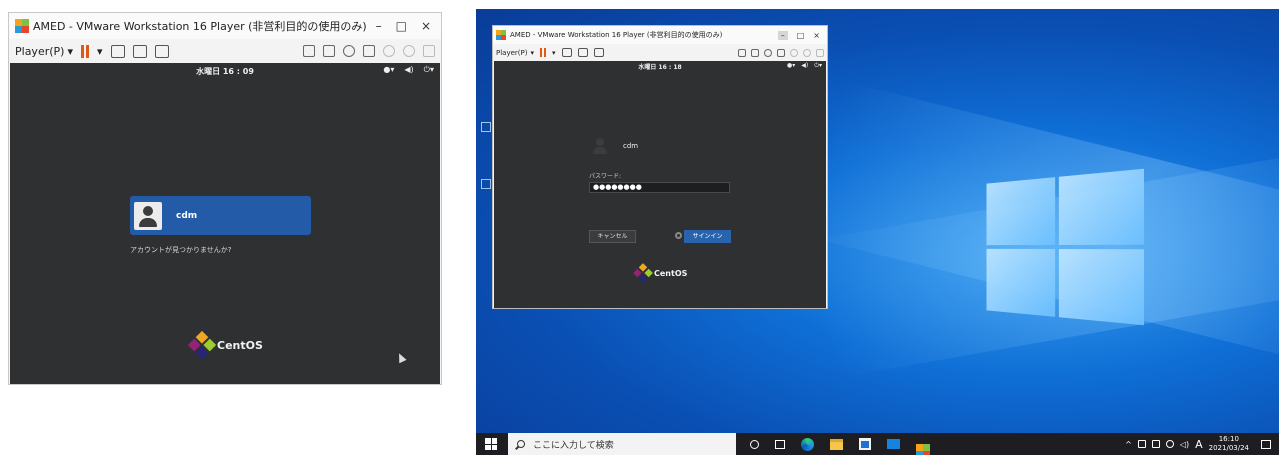  Describe the element at coordinates (1199, 444) in the screenshot. I see `ime-indicator: A` at that location.